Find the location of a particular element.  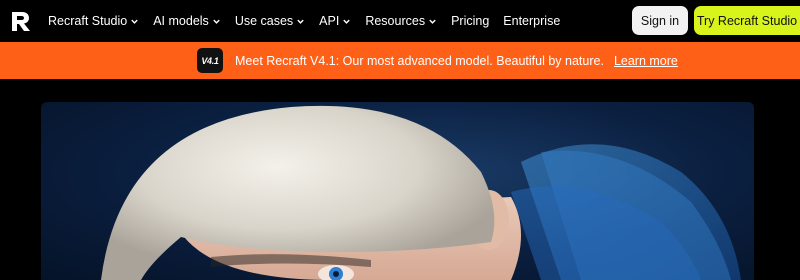

sign-in-button: Sign in is located at coordinates (660, 20).